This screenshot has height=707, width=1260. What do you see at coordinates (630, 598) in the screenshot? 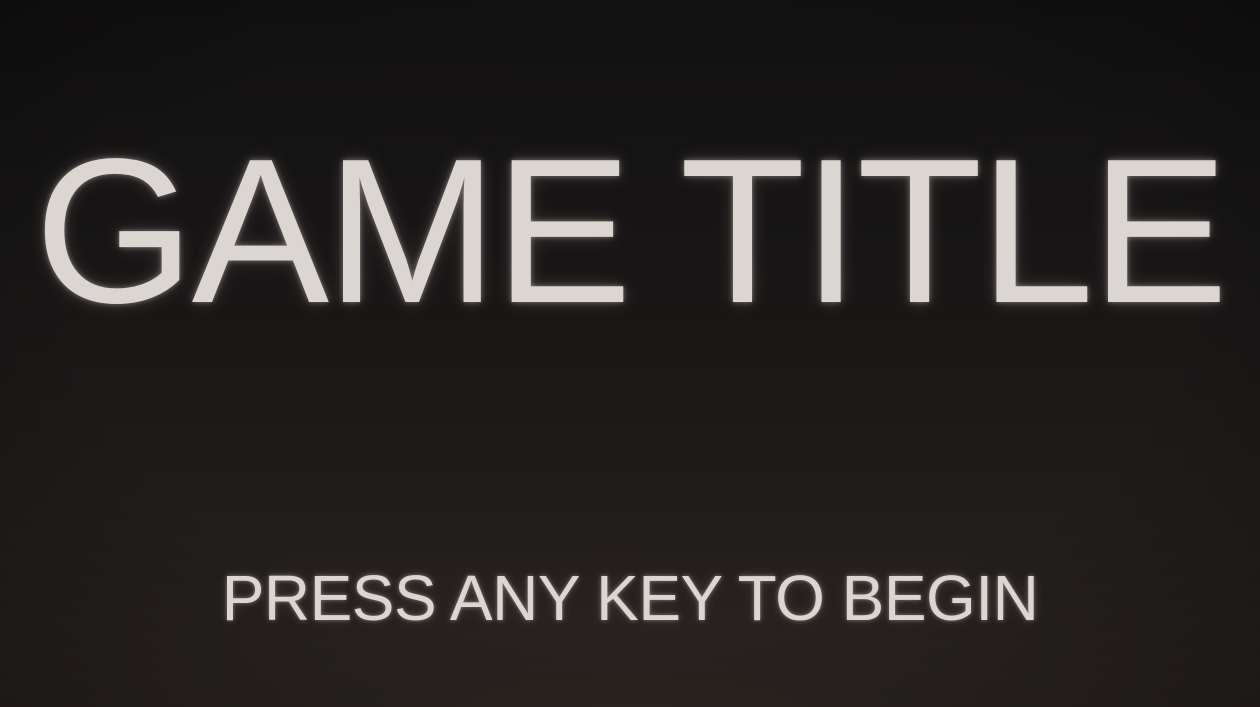
I see `press-any-key-prompt: PRESS ANY KEY TO BEGIN` at bounding box center [630, 598].